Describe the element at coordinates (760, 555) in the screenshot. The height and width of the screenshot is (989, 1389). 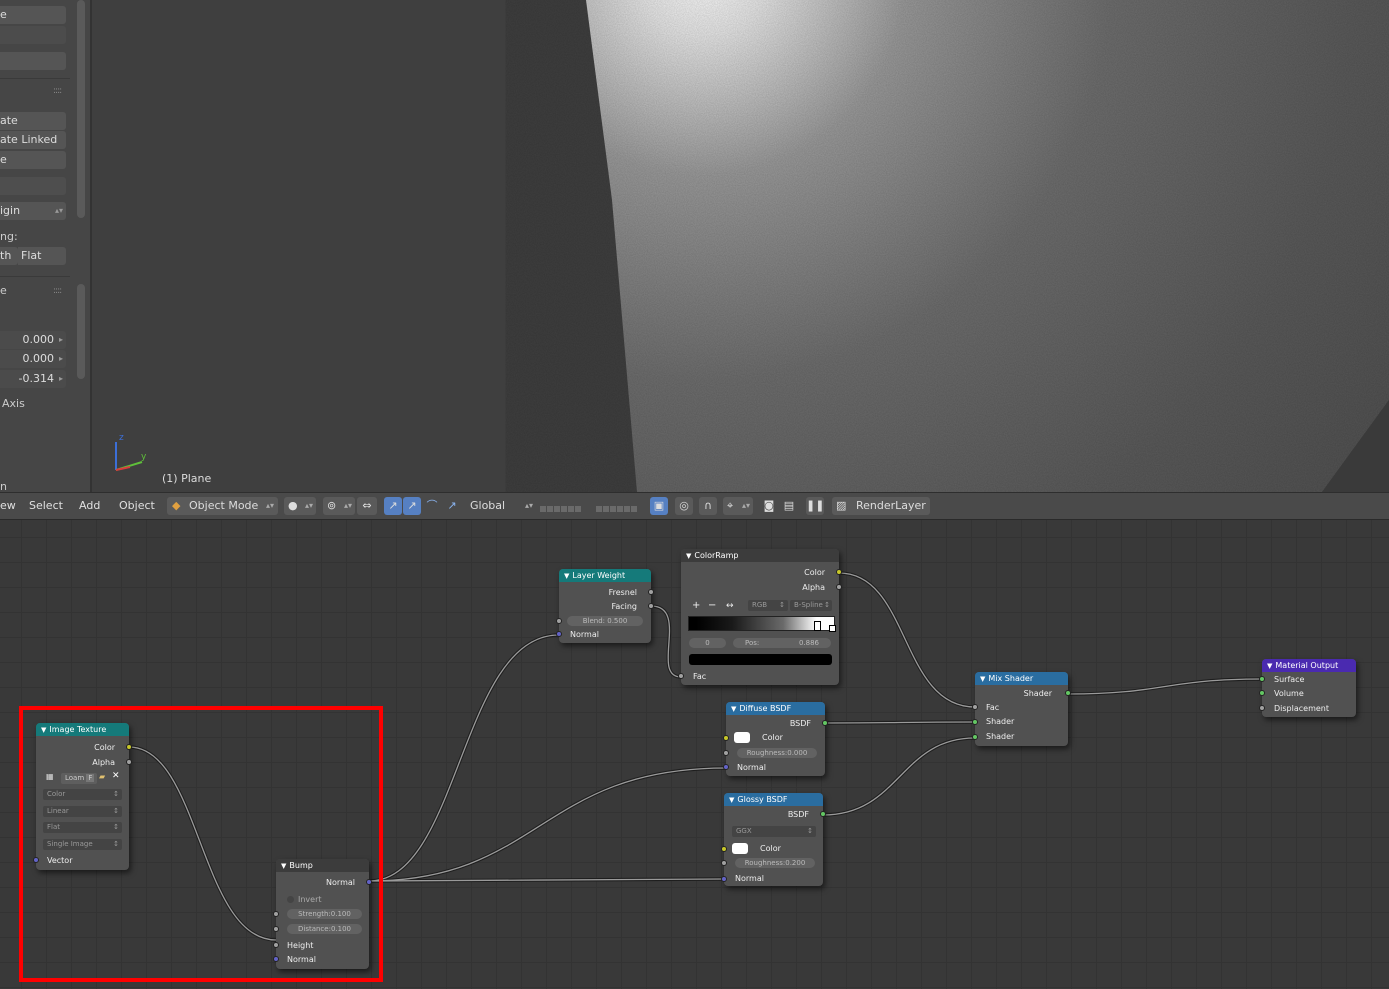
I see `colorramp-header: ▼ ColorRamp` at that location.